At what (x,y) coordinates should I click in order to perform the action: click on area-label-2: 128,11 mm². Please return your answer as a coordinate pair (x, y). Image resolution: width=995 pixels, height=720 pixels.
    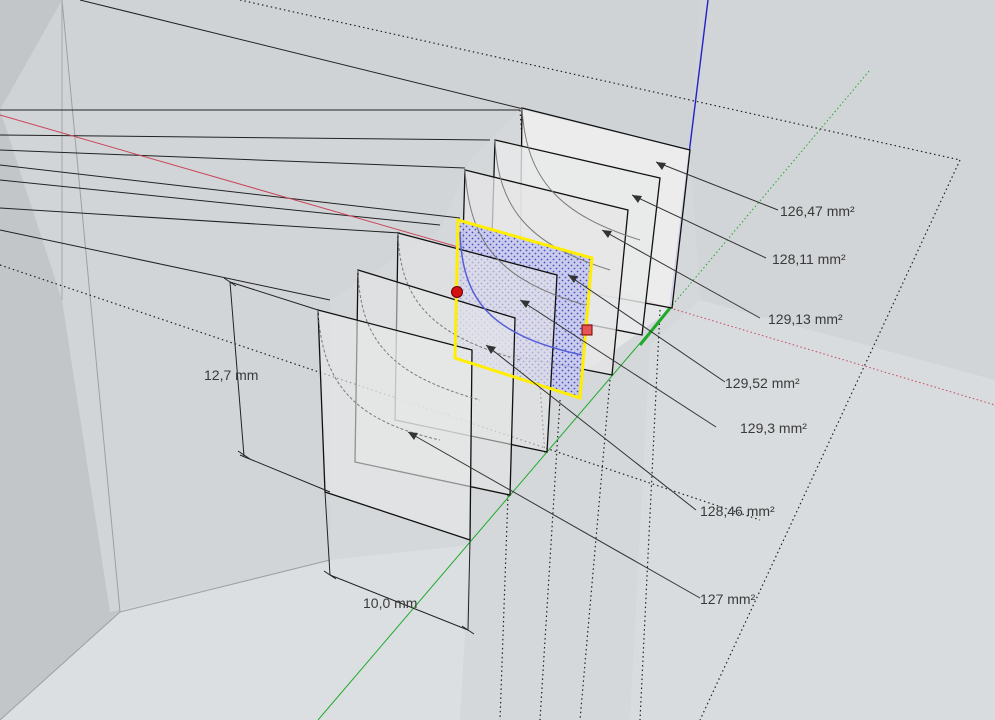
    Looking at the image, I should click on (809, 259).